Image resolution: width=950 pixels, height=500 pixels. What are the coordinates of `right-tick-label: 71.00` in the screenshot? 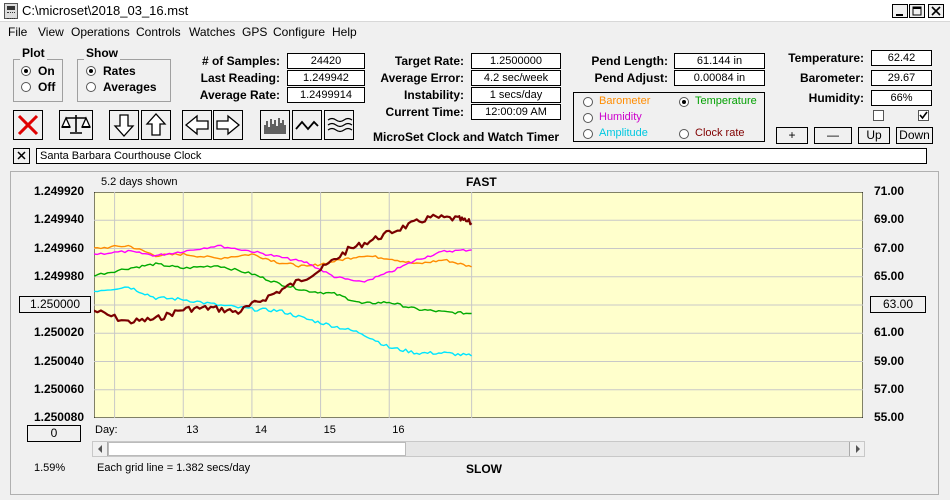 It's located at (889, 191).